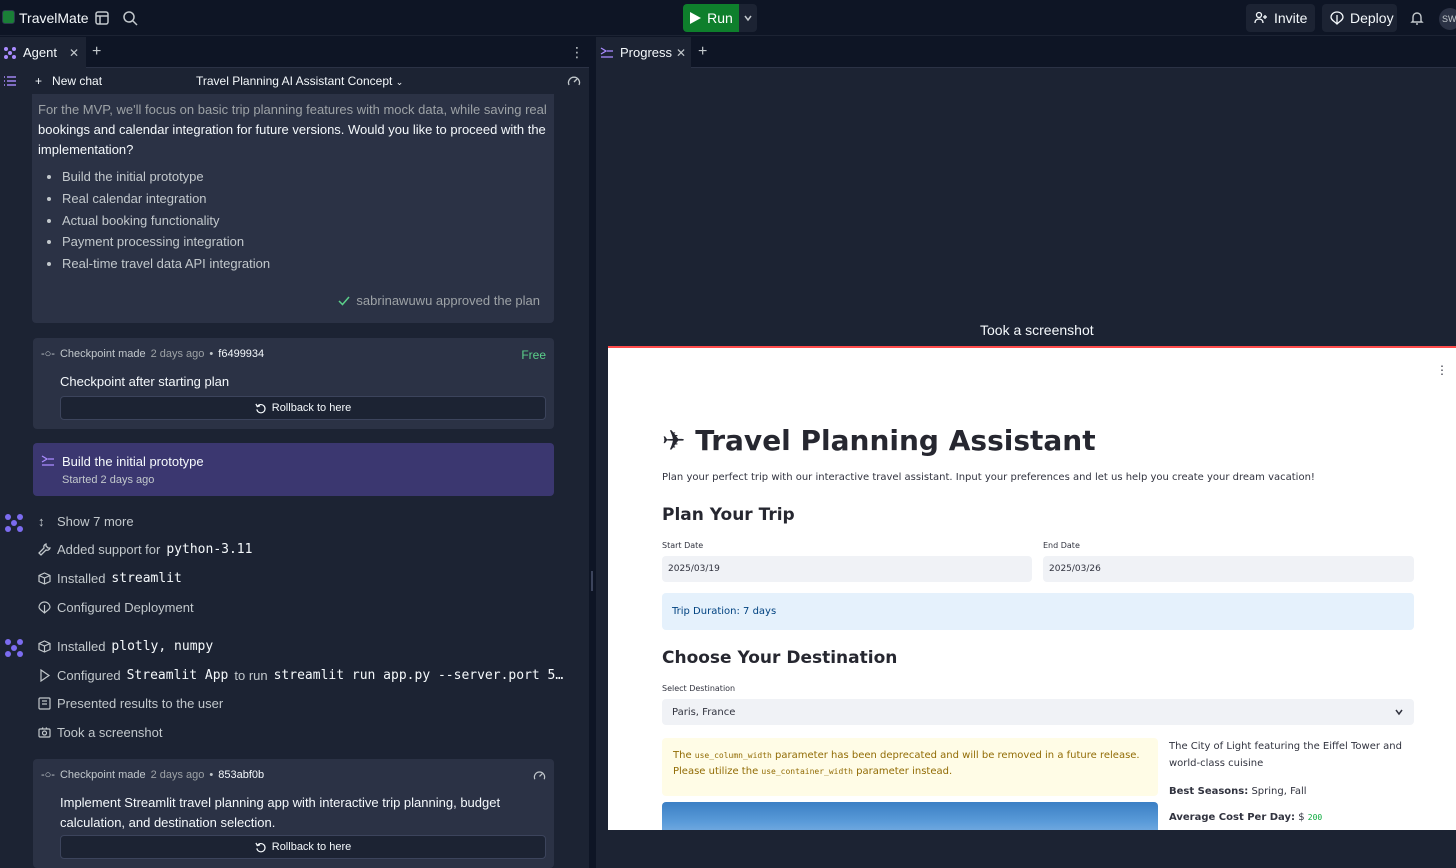  I want to click on action-added-support: Added support for python-3.11, so click(145, 549).